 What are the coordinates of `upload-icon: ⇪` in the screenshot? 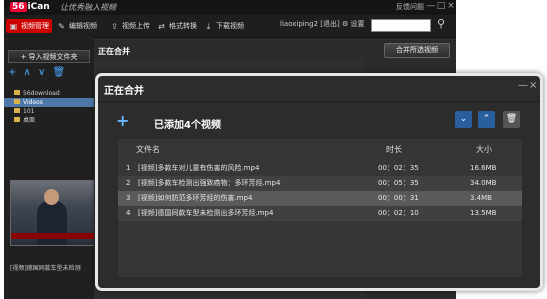 It's located at (114, 26).